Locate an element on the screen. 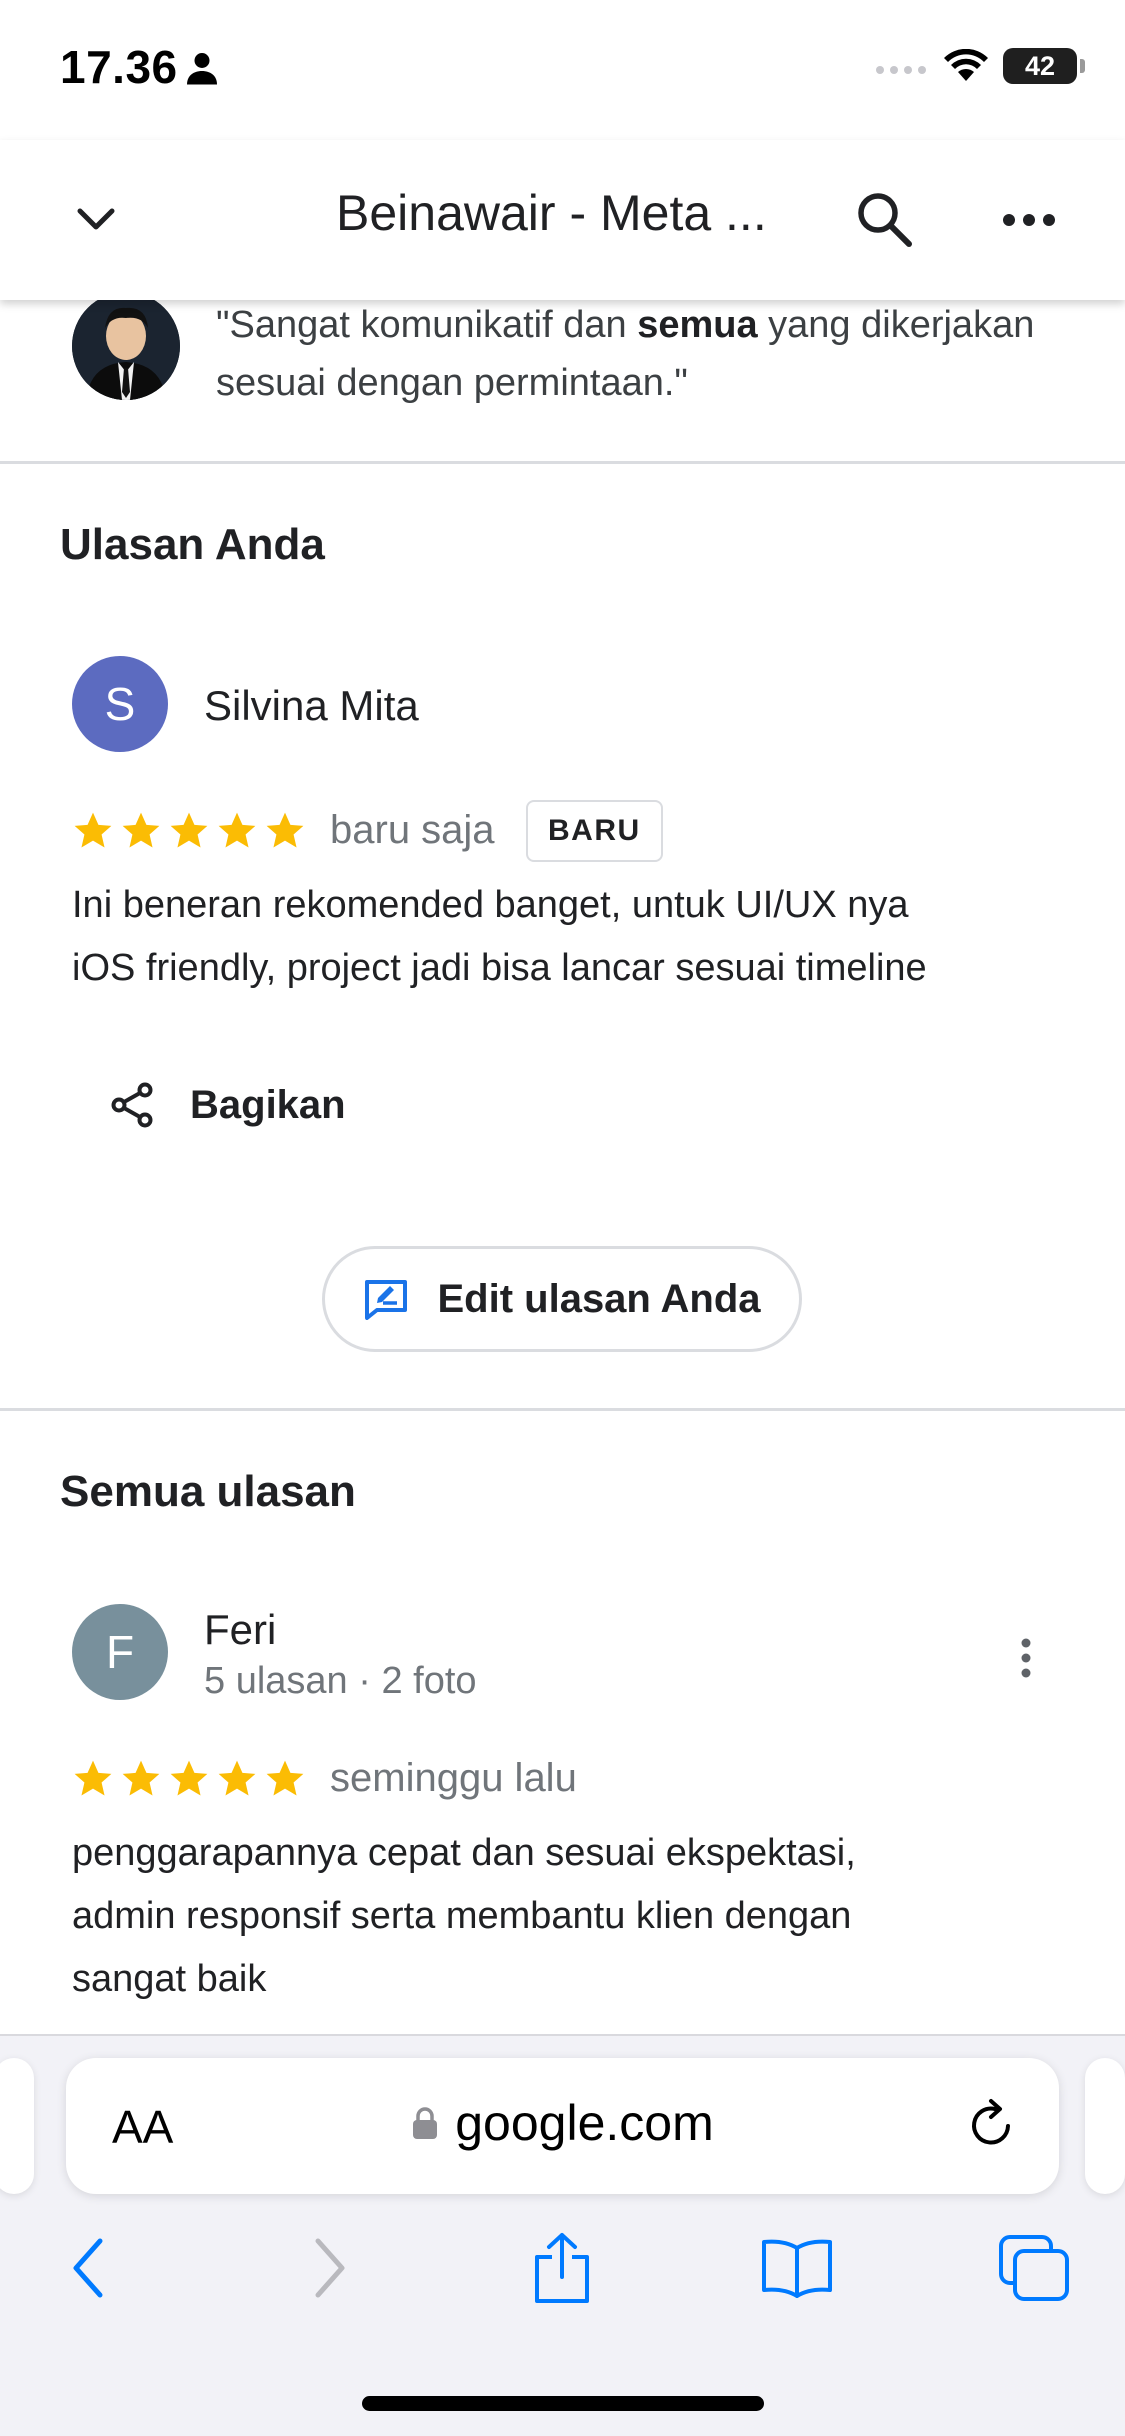 The height and width of the screenshot is (2436, 1125). address-bar: AA google.com is located at coordinates (562, 2126).